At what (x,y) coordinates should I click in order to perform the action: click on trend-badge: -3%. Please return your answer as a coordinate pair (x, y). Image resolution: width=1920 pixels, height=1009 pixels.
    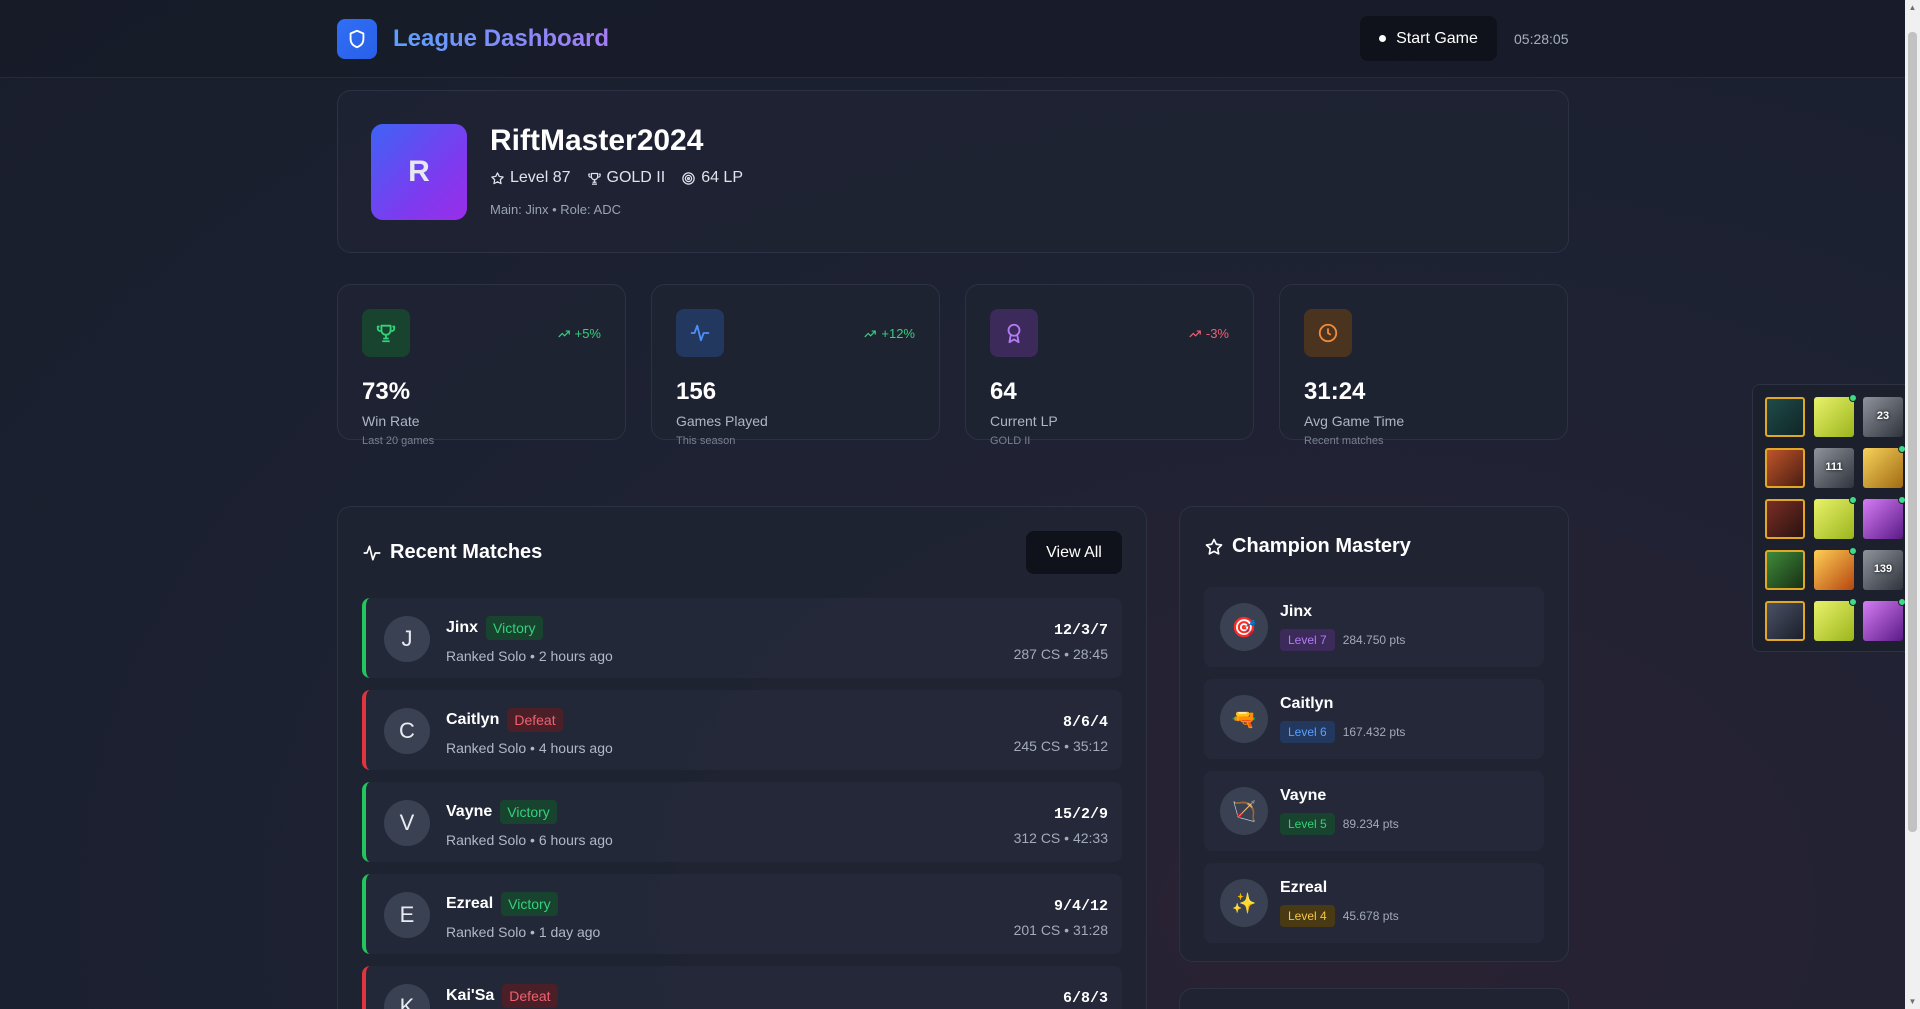
    Looking at the image, I should click on (1208, 333).